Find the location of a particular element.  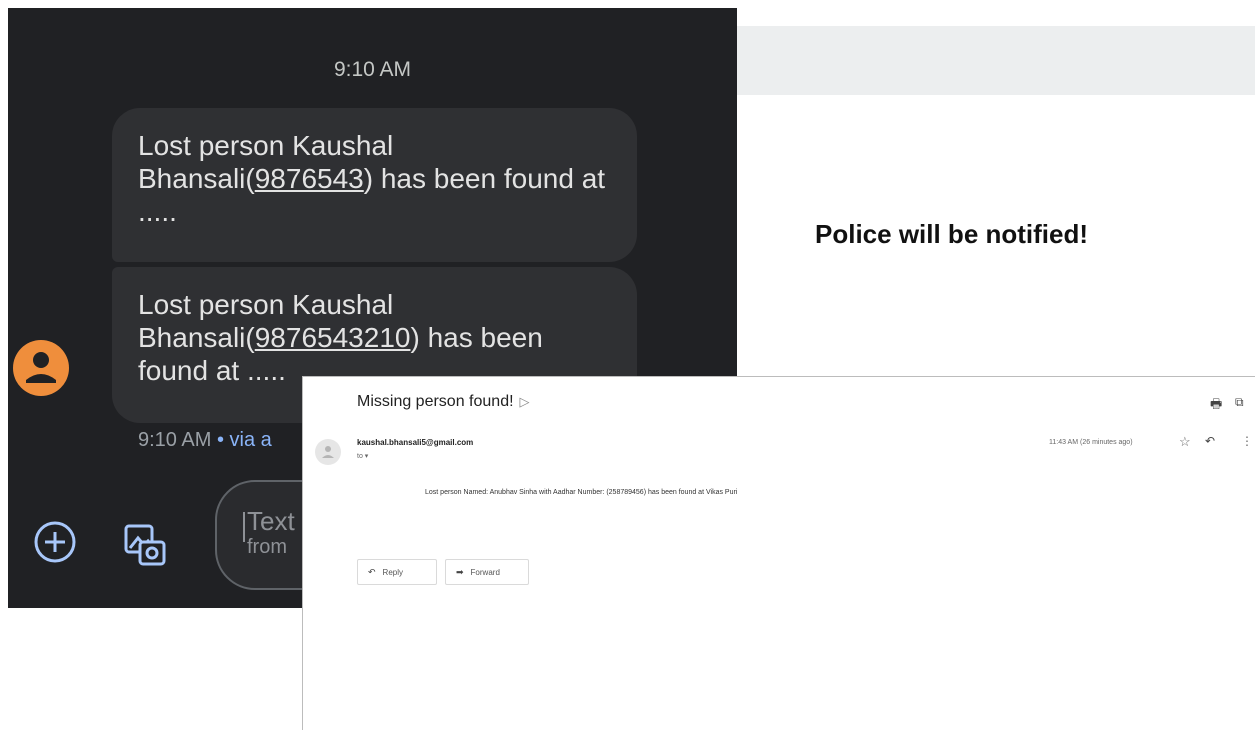

forward-button: ➡ Forward is located at coordinates (487, 572).